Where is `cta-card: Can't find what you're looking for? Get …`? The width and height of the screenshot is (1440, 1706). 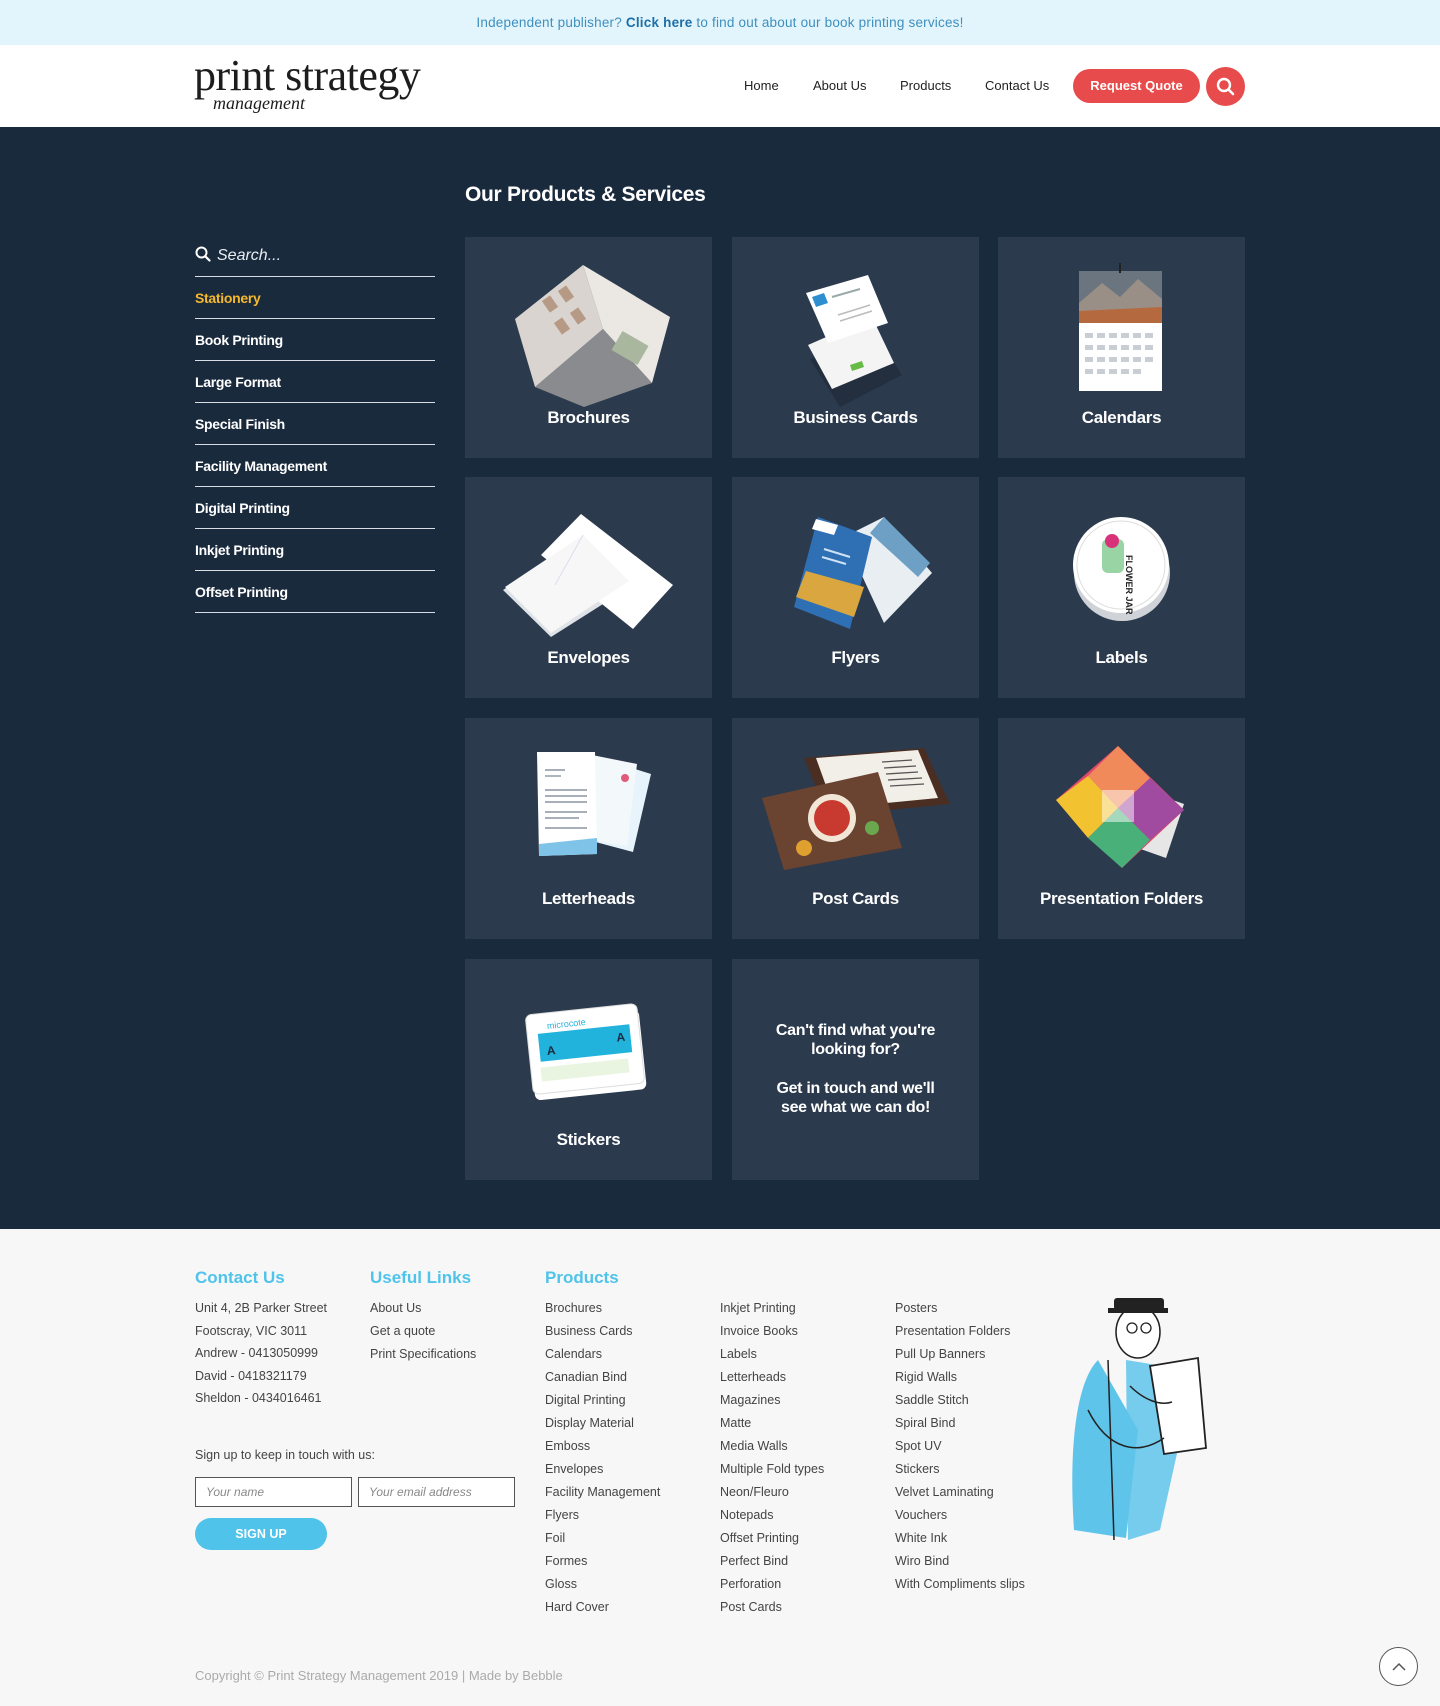 cta-card: Can't find what you're looking for? Get … is located at coordinates (855, 1069).